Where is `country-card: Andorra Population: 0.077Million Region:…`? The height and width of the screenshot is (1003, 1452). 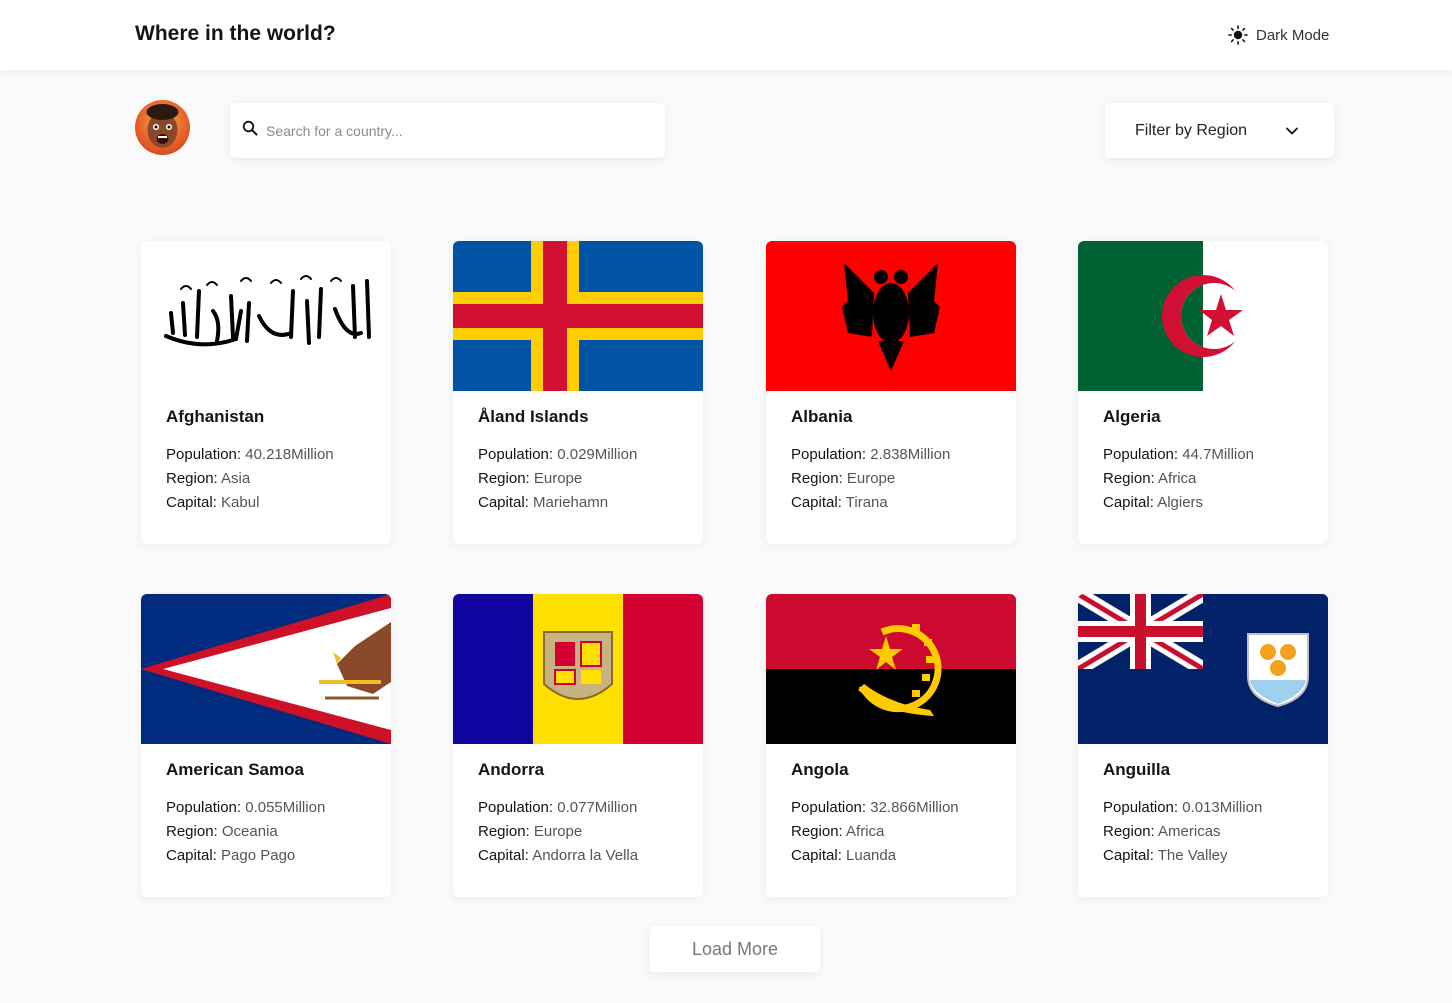 country-card: Andorra Population: 0.077Million Region:… is located at coordinates (578, 745).